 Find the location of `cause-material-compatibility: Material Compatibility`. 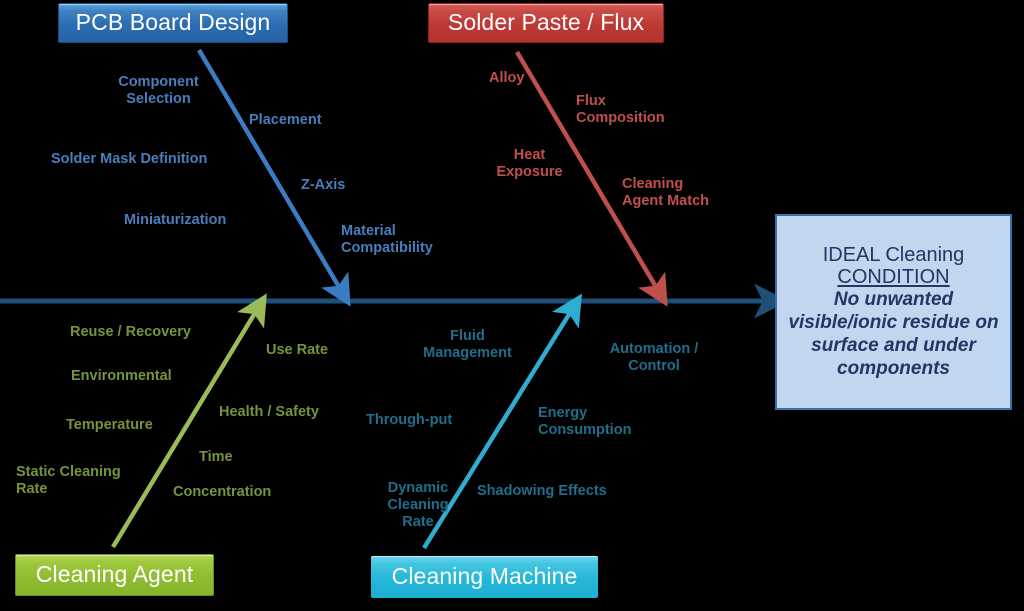

cause-material-compatibility: Material Compatibility is located at coordinates (387, 240).